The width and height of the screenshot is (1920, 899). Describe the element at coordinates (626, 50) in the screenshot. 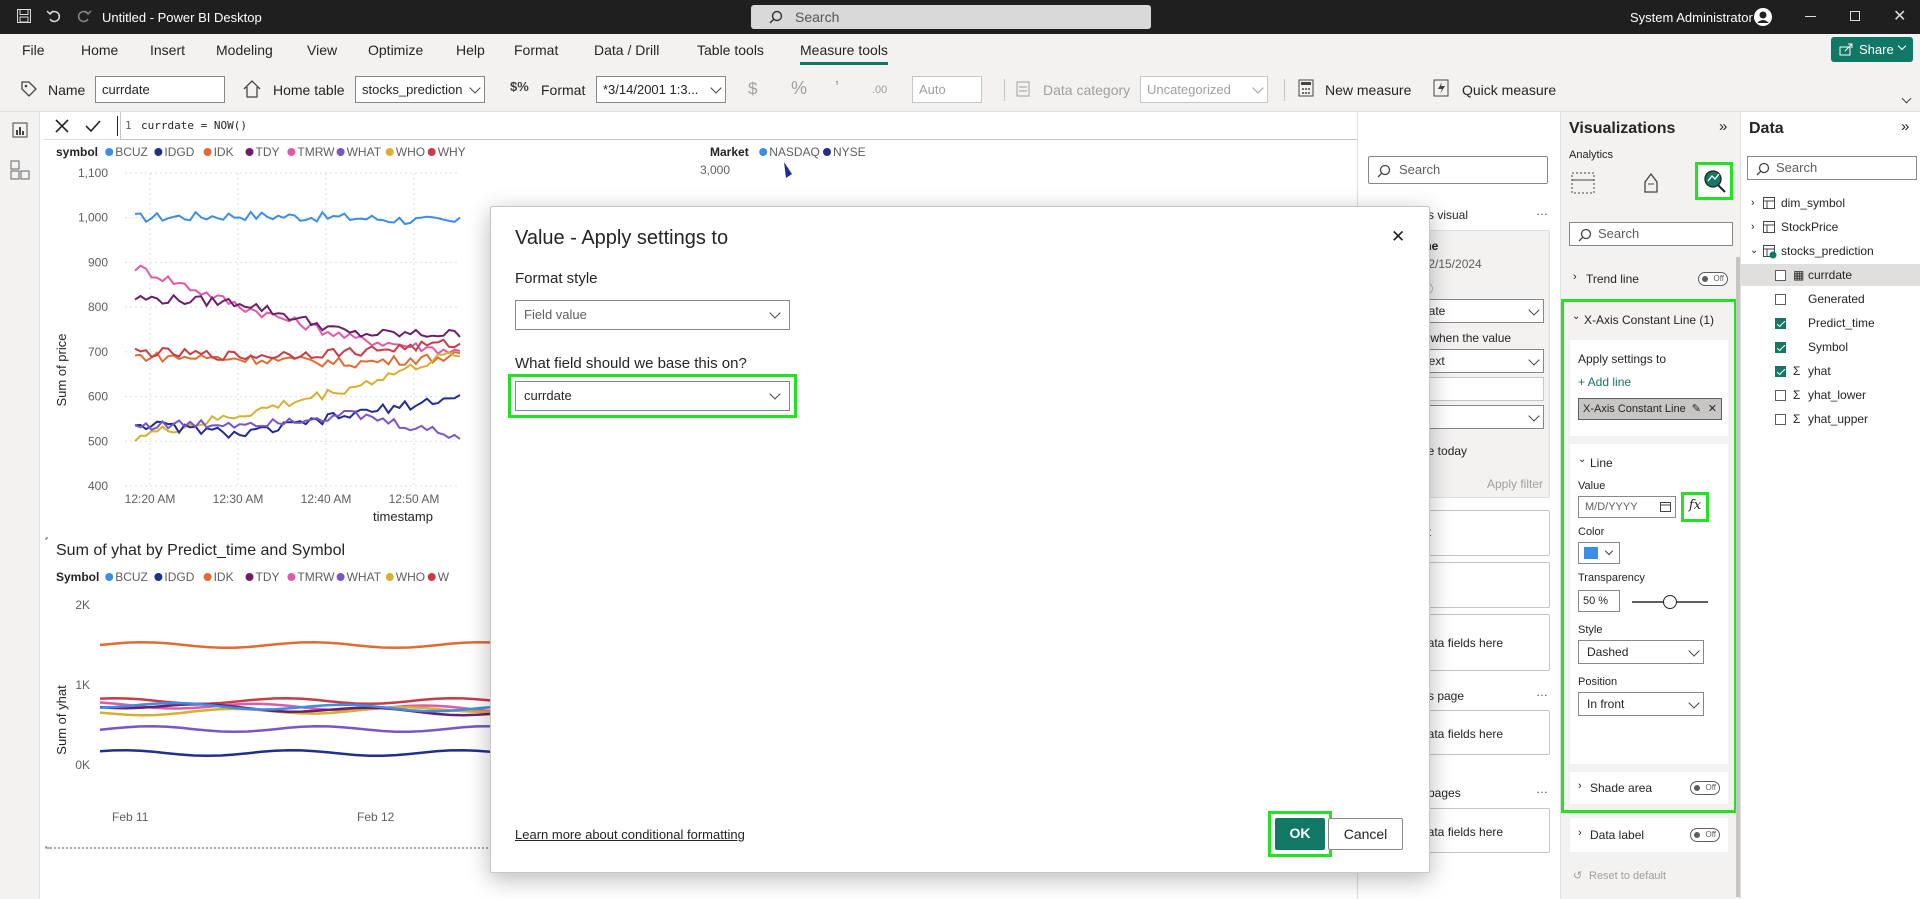

I see `menu-data-drill: Data / Drill` at that location.